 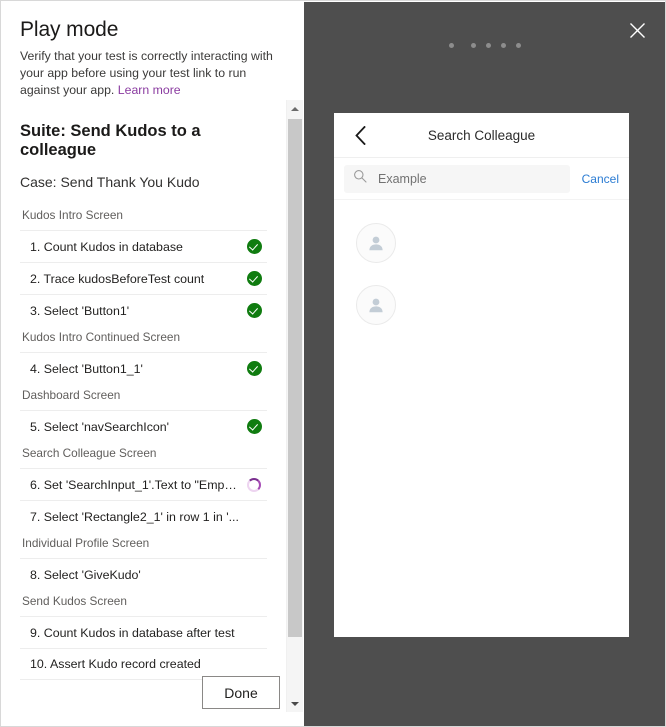 What do you see at coordinates (132, 632) in the screenshot?
I see `test-step-label: 9. Count Kudos in database after test` at bounding box center [132, 632].